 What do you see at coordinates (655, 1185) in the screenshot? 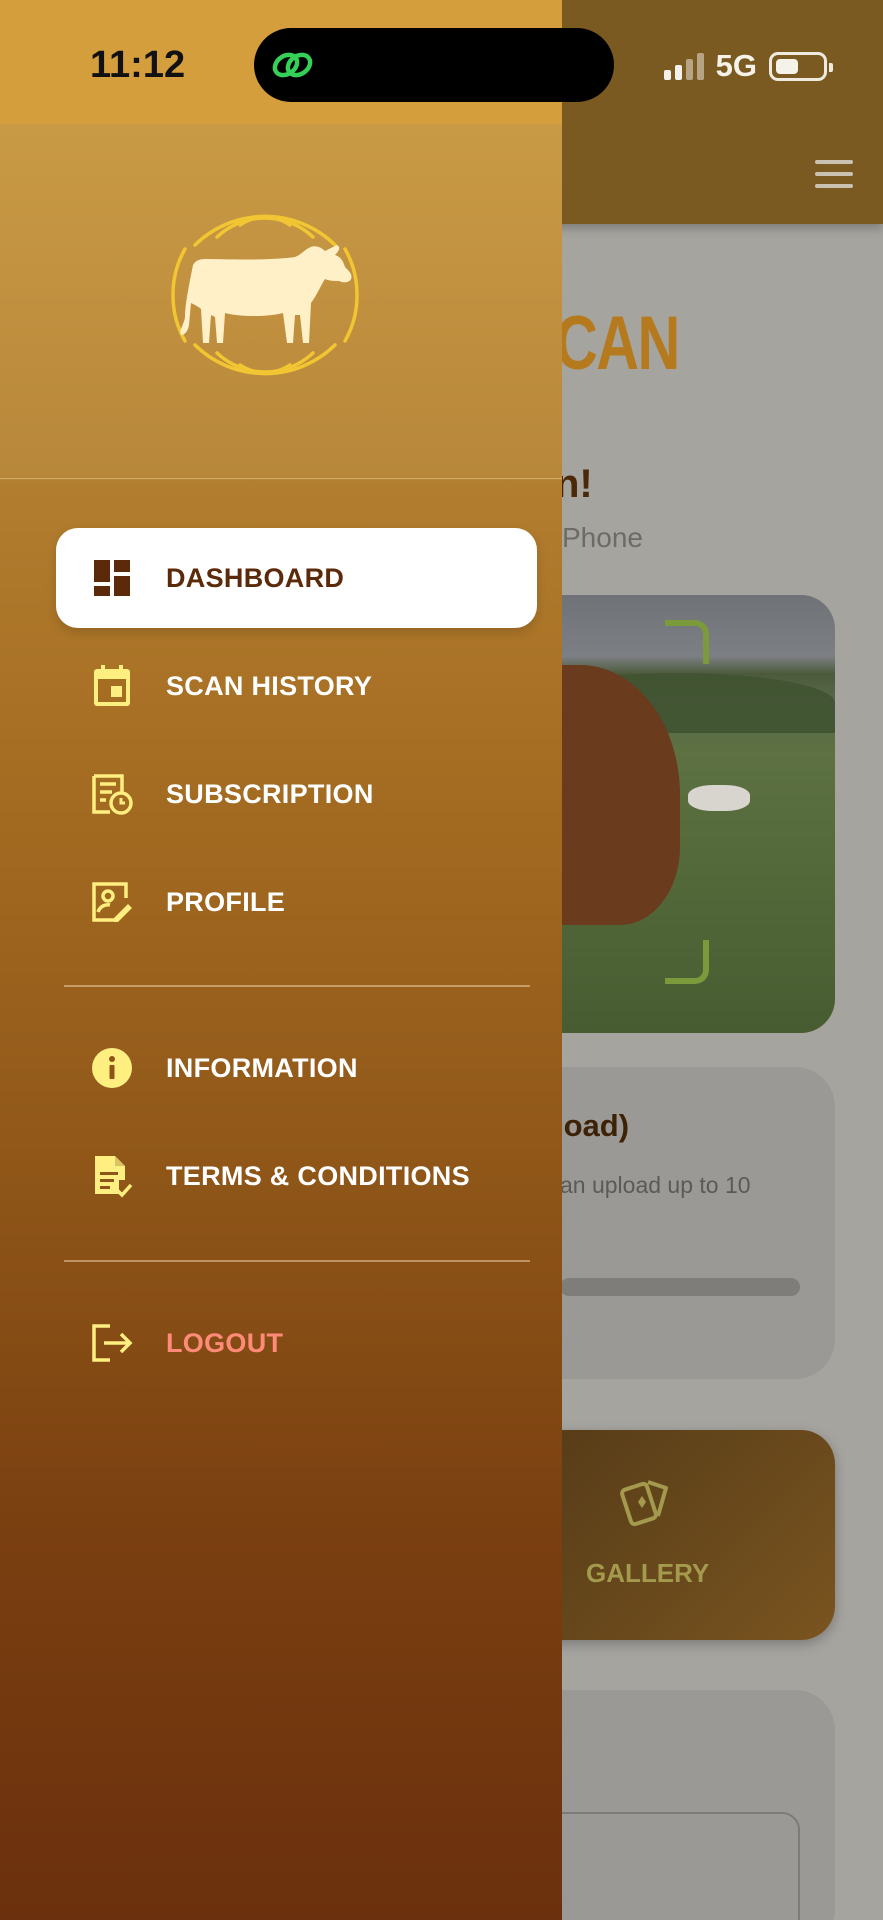
I see `upload-card-text: an upload up to 10` at bounding box center [655, 1185].